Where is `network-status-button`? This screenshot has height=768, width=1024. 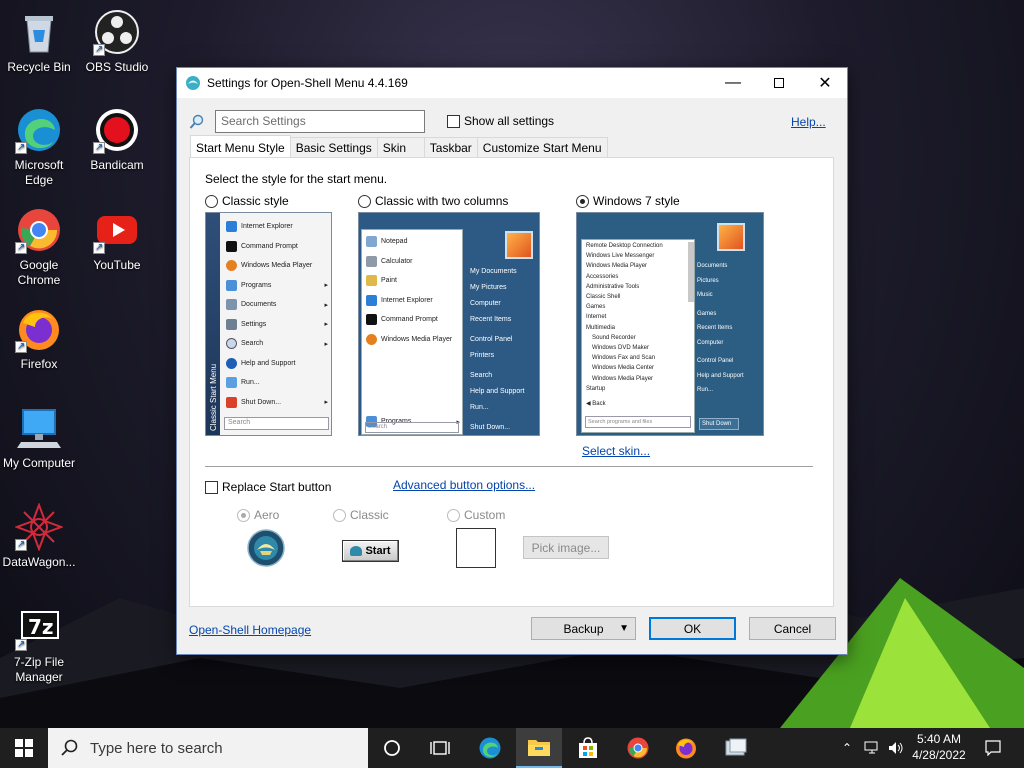
network-status-button is located at coordinates (872, 748).